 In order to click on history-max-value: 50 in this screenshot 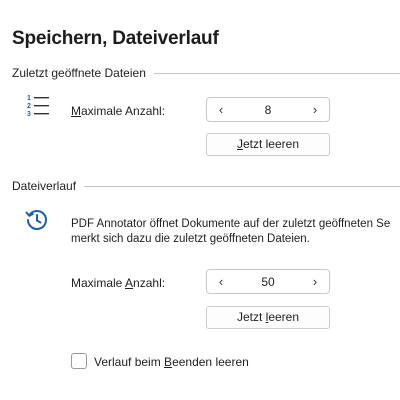, I will do `click(268, 282)`.